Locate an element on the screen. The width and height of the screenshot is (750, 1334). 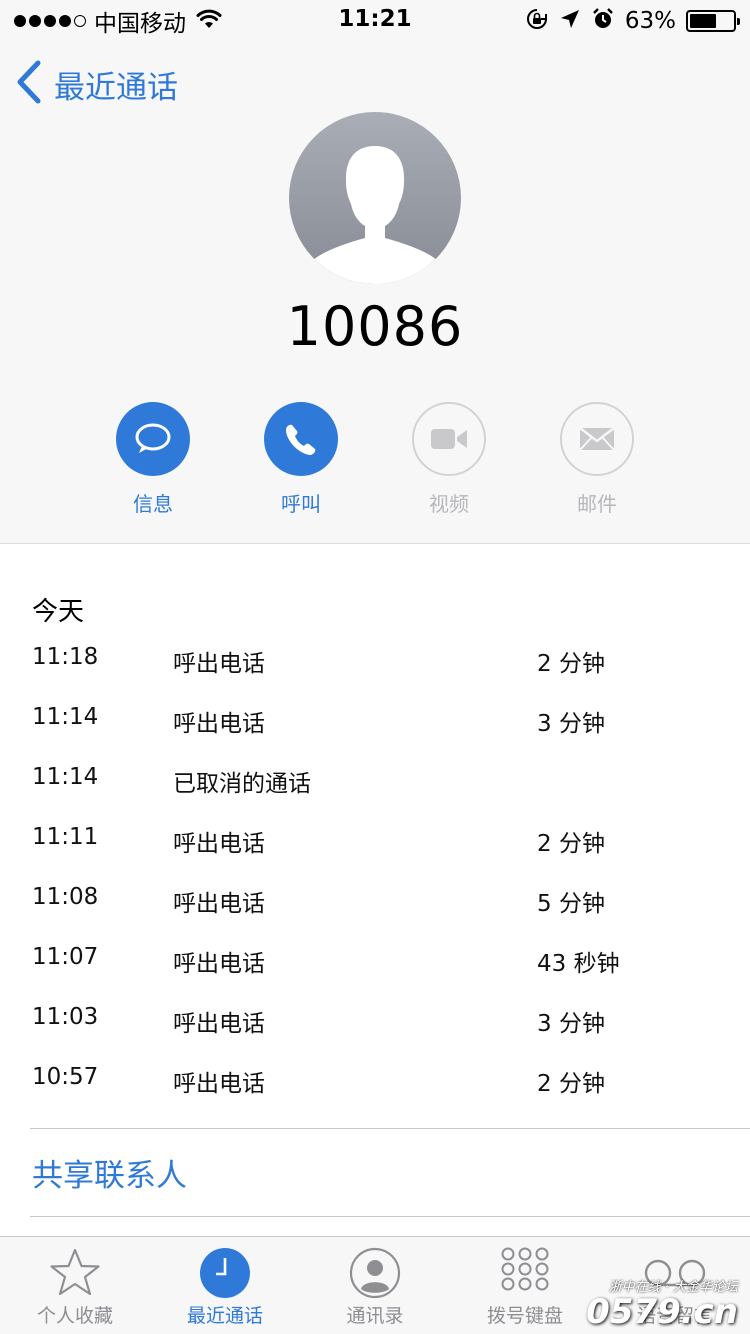
call-duration: 5 分钟 is located at coordinates (571, 904).